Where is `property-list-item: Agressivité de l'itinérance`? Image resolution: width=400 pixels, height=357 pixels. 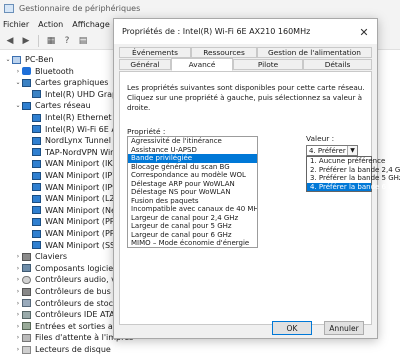 property-list-item: Agressivité de l'itinérance is located at coordinates (192, 141).